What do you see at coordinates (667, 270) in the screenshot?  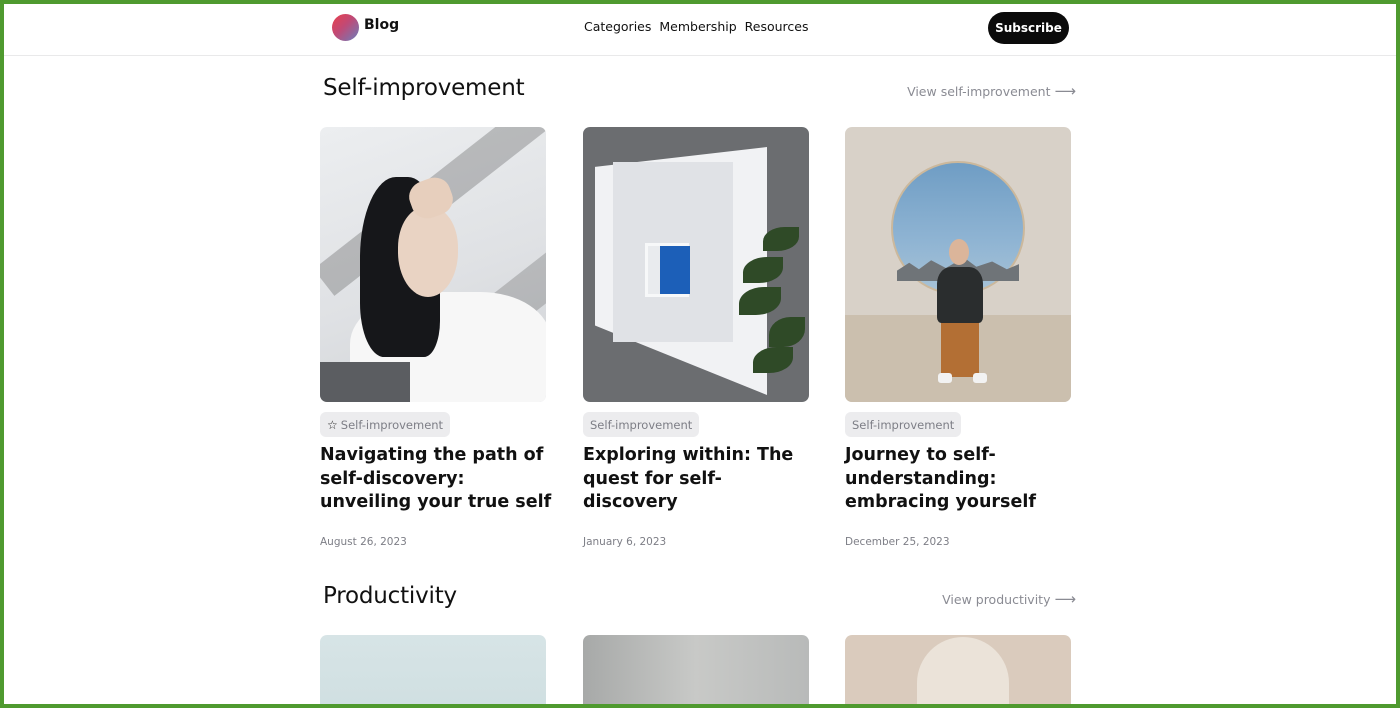 I see `blue-window` at bounding box center [667, 270].